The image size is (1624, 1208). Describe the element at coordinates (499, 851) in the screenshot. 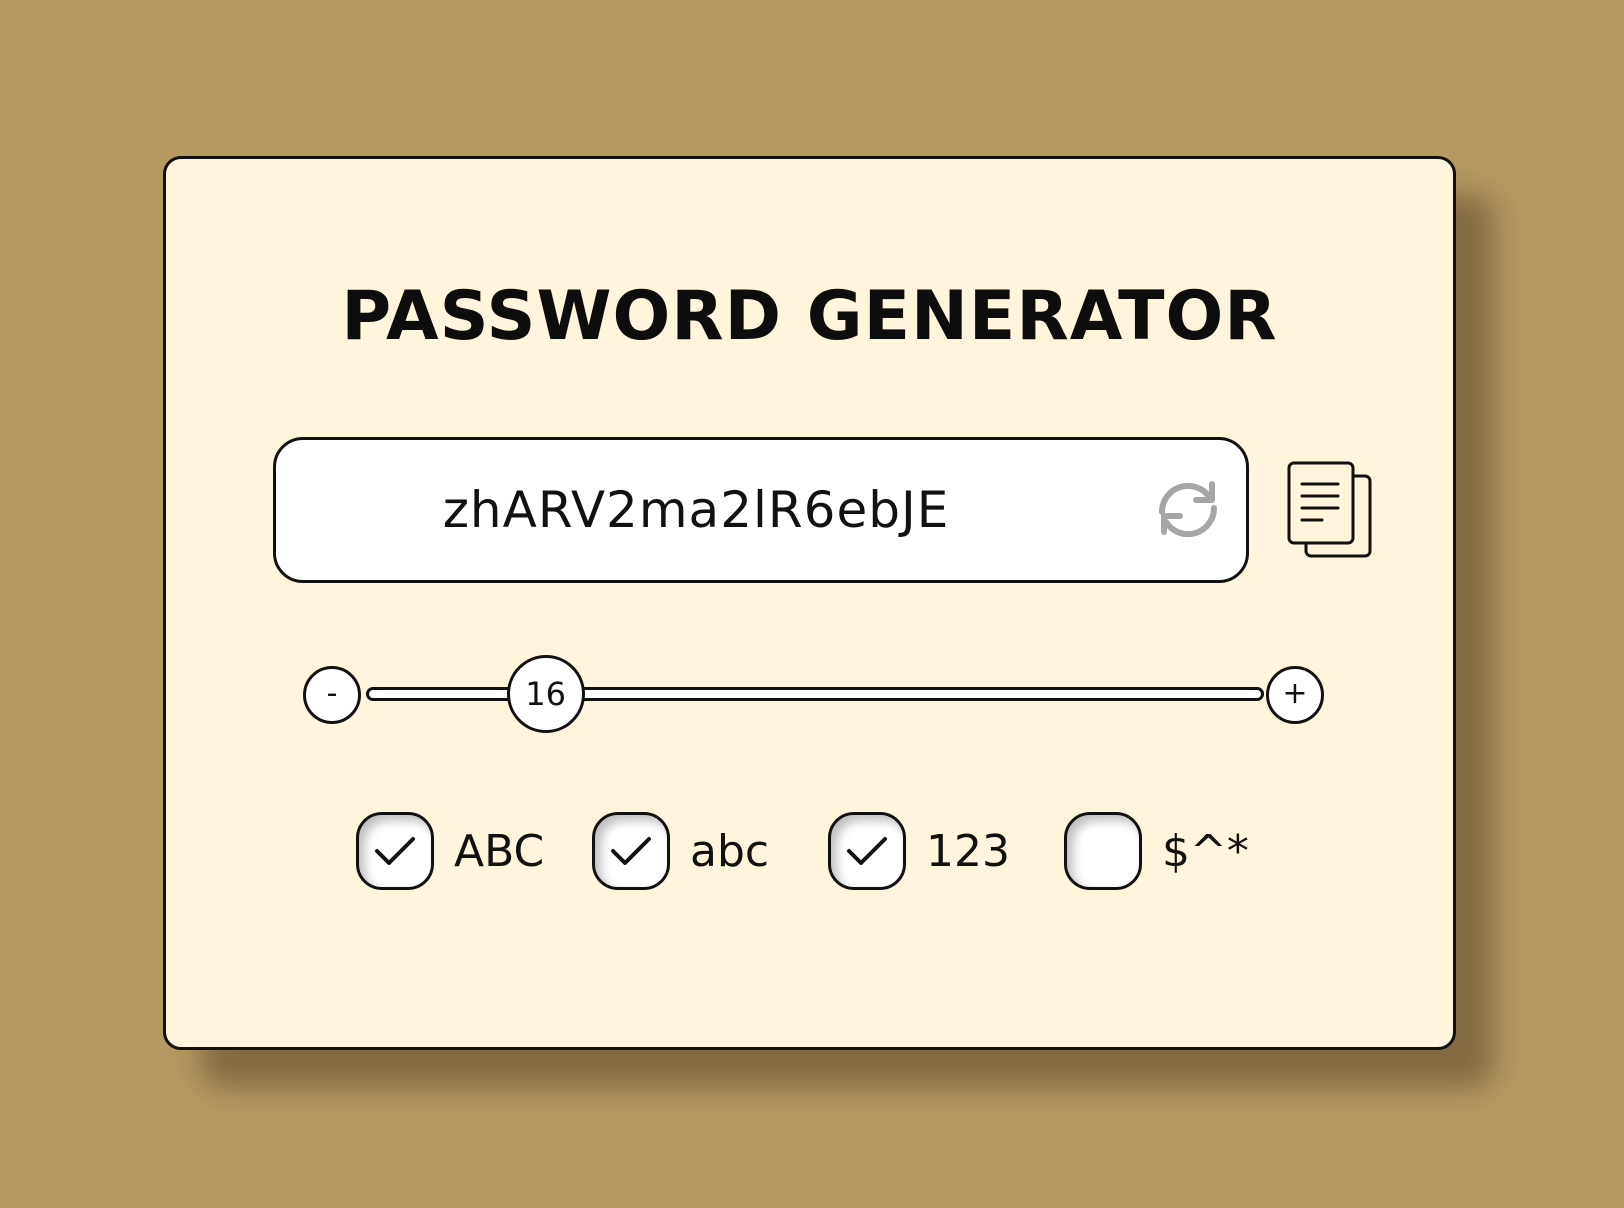

I see `uppercase-label: ABC` at that location.